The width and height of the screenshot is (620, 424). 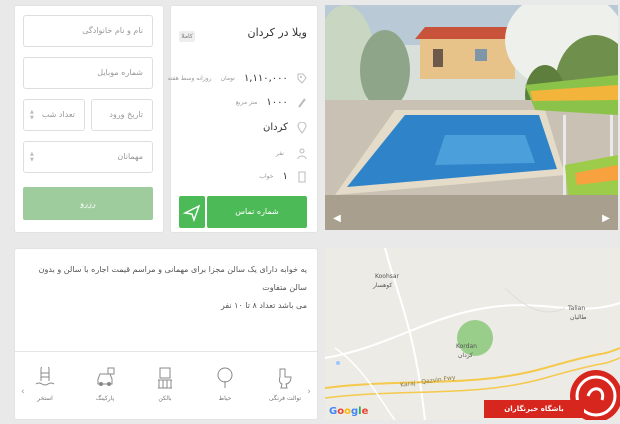 I want to click on guests-field: مهمانان ▲ ▼, so click(x=88, y=157).